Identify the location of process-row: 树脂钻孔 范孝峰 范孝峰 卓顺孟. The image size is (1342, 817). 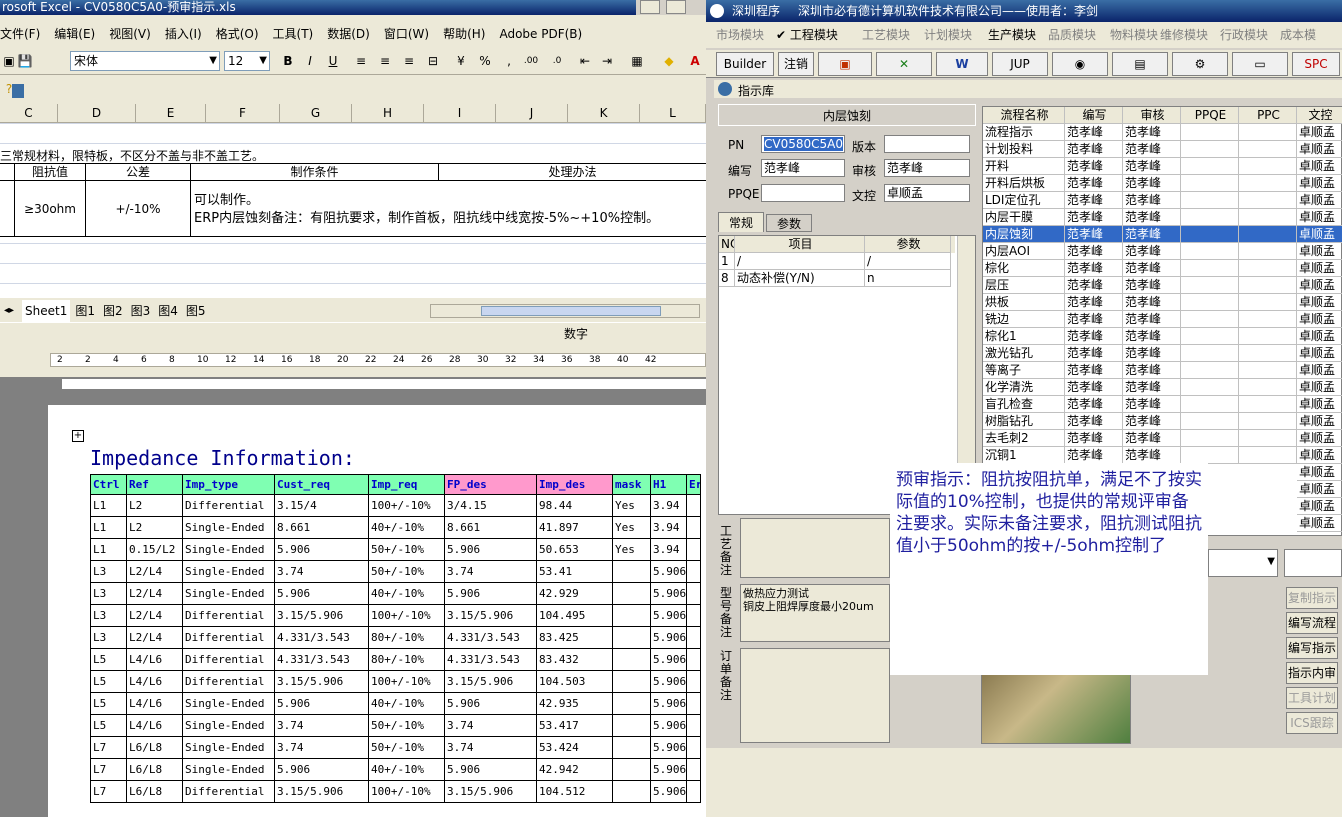
(1162, 421).